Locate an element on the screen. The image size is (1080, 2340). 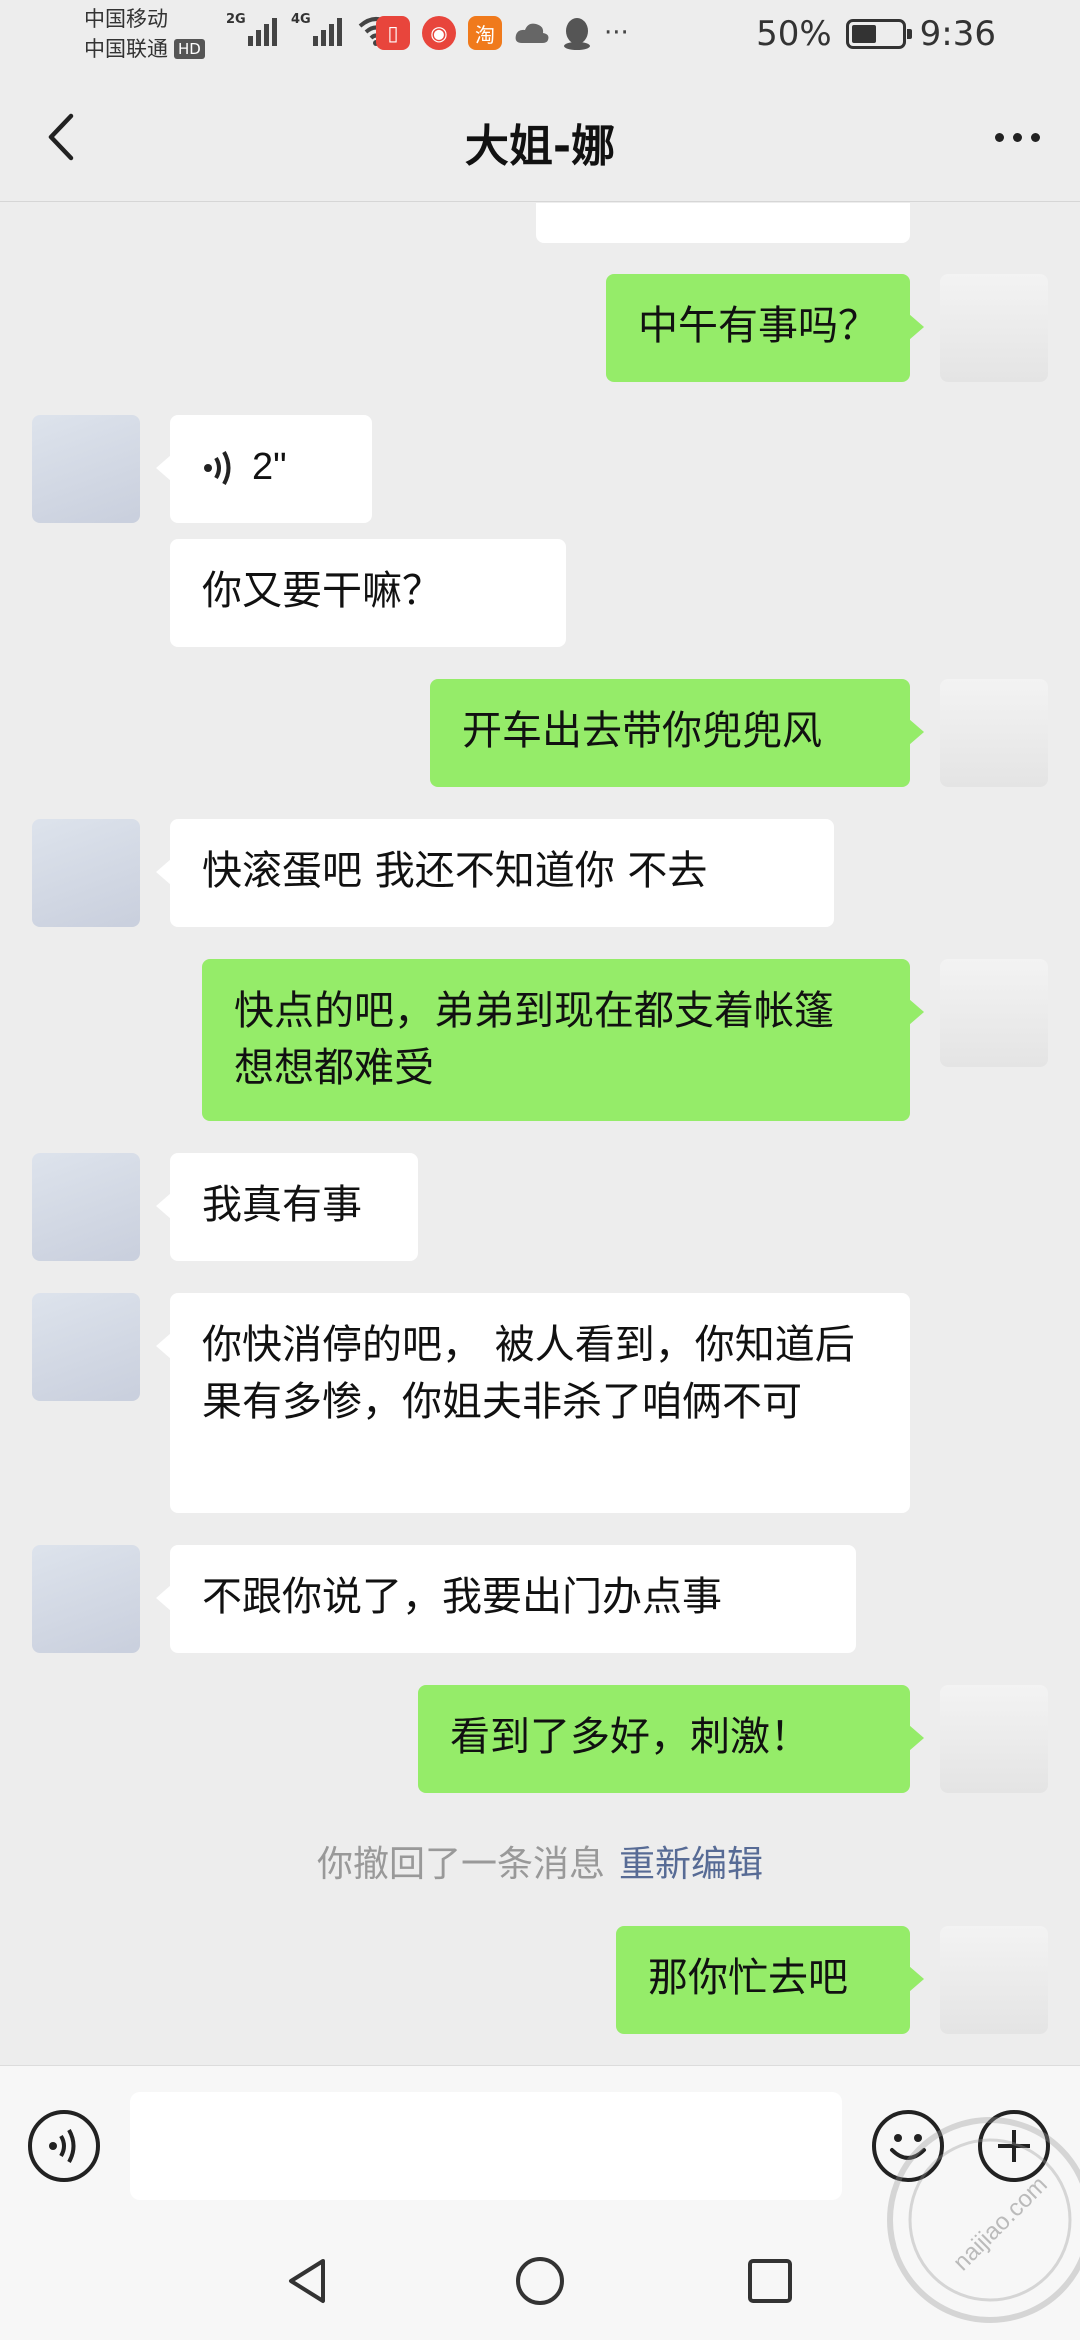
message-text: 你又要干嘛？ is located at coordinates (322, 591).